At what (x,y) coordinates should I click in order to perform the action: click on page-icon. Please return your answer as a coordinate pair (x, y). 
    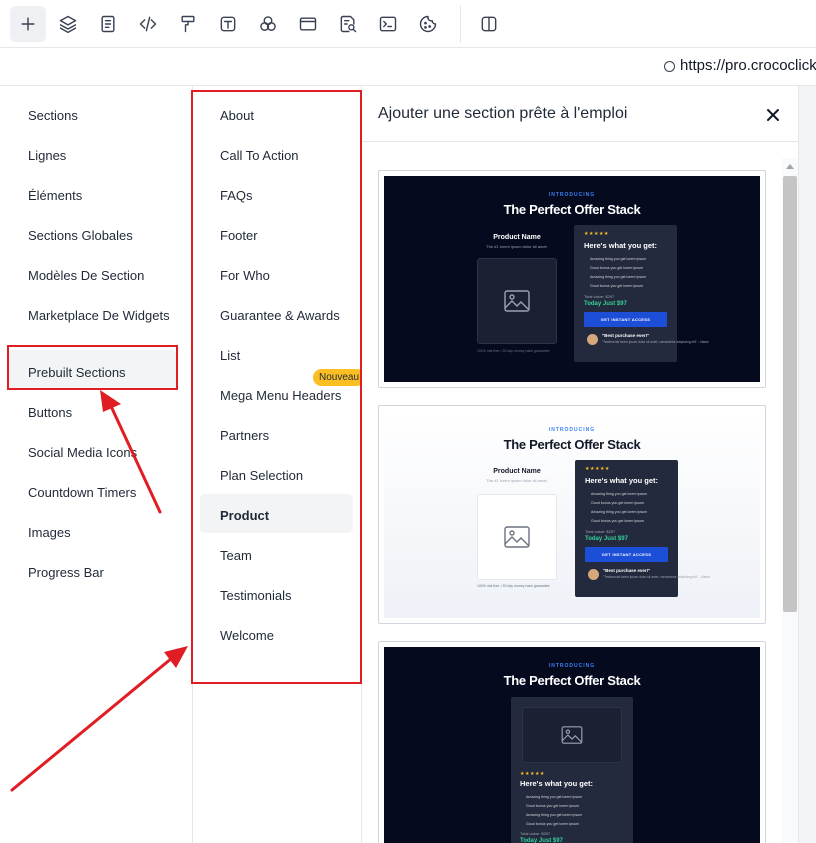
    Looking at the image, I should click on (108, 24).